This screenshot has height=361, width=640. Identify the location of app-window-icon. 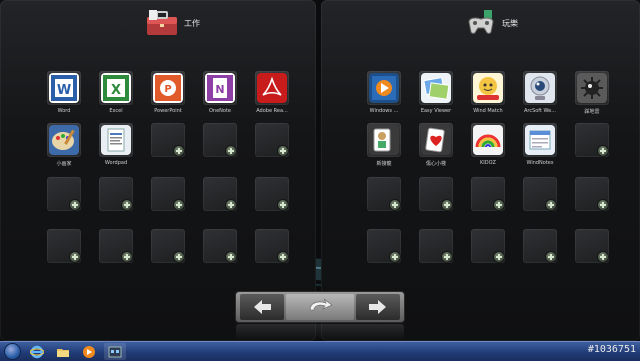
(115, 351).